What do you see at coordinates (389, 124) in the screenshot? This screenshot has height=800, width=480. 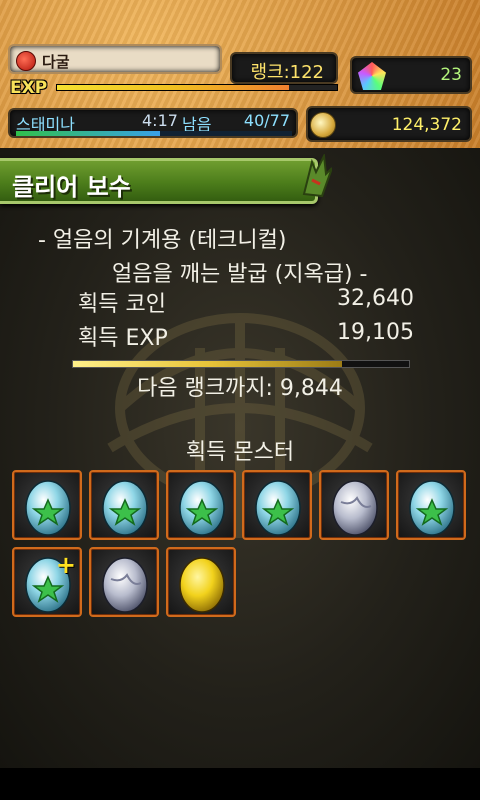 I see `coin-panel: 124,372` at bounding box center [389, 124].